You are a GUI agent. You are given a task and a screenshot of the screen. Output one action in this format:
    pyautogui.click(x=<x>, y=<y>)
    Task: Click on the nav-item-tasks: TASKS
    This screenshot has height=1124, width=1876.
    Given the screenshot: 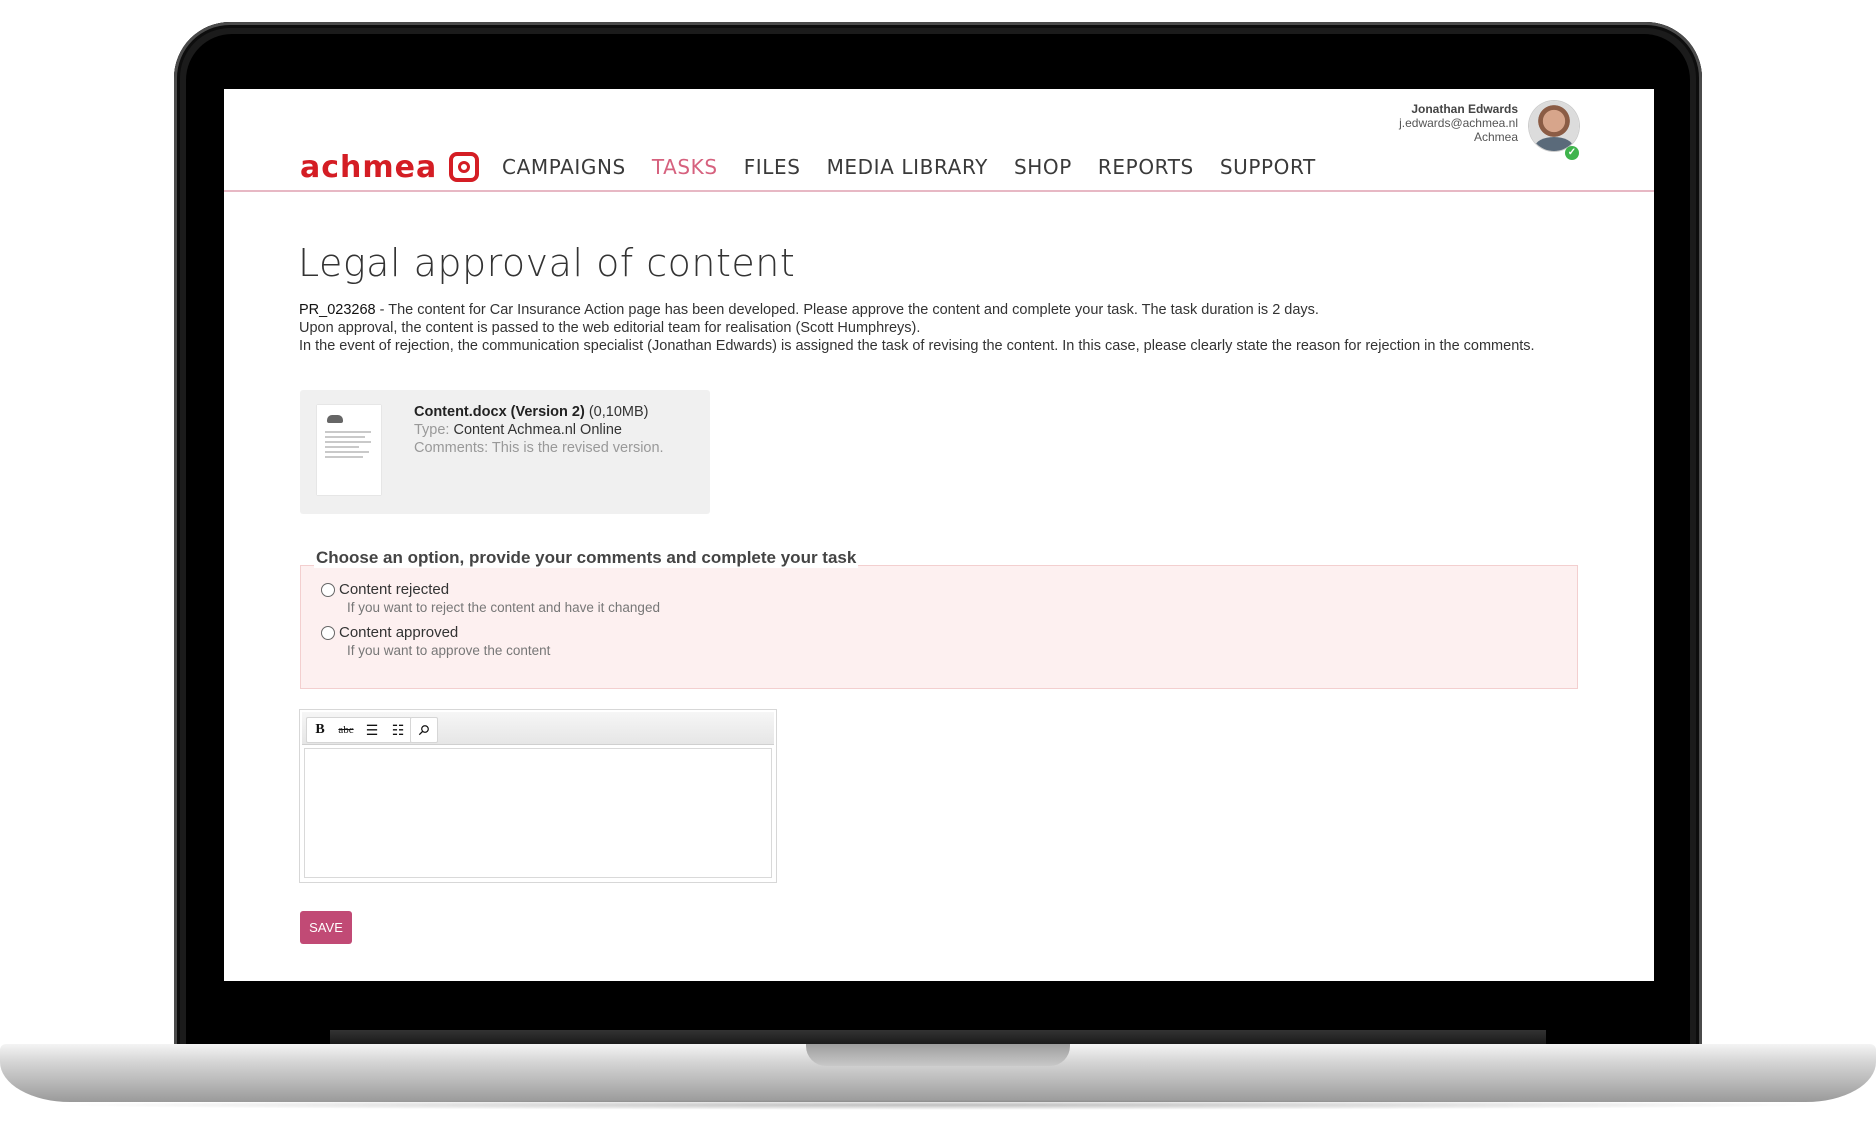 What is the action you would take?
    pyautogui.click(x=685, y=167)
    